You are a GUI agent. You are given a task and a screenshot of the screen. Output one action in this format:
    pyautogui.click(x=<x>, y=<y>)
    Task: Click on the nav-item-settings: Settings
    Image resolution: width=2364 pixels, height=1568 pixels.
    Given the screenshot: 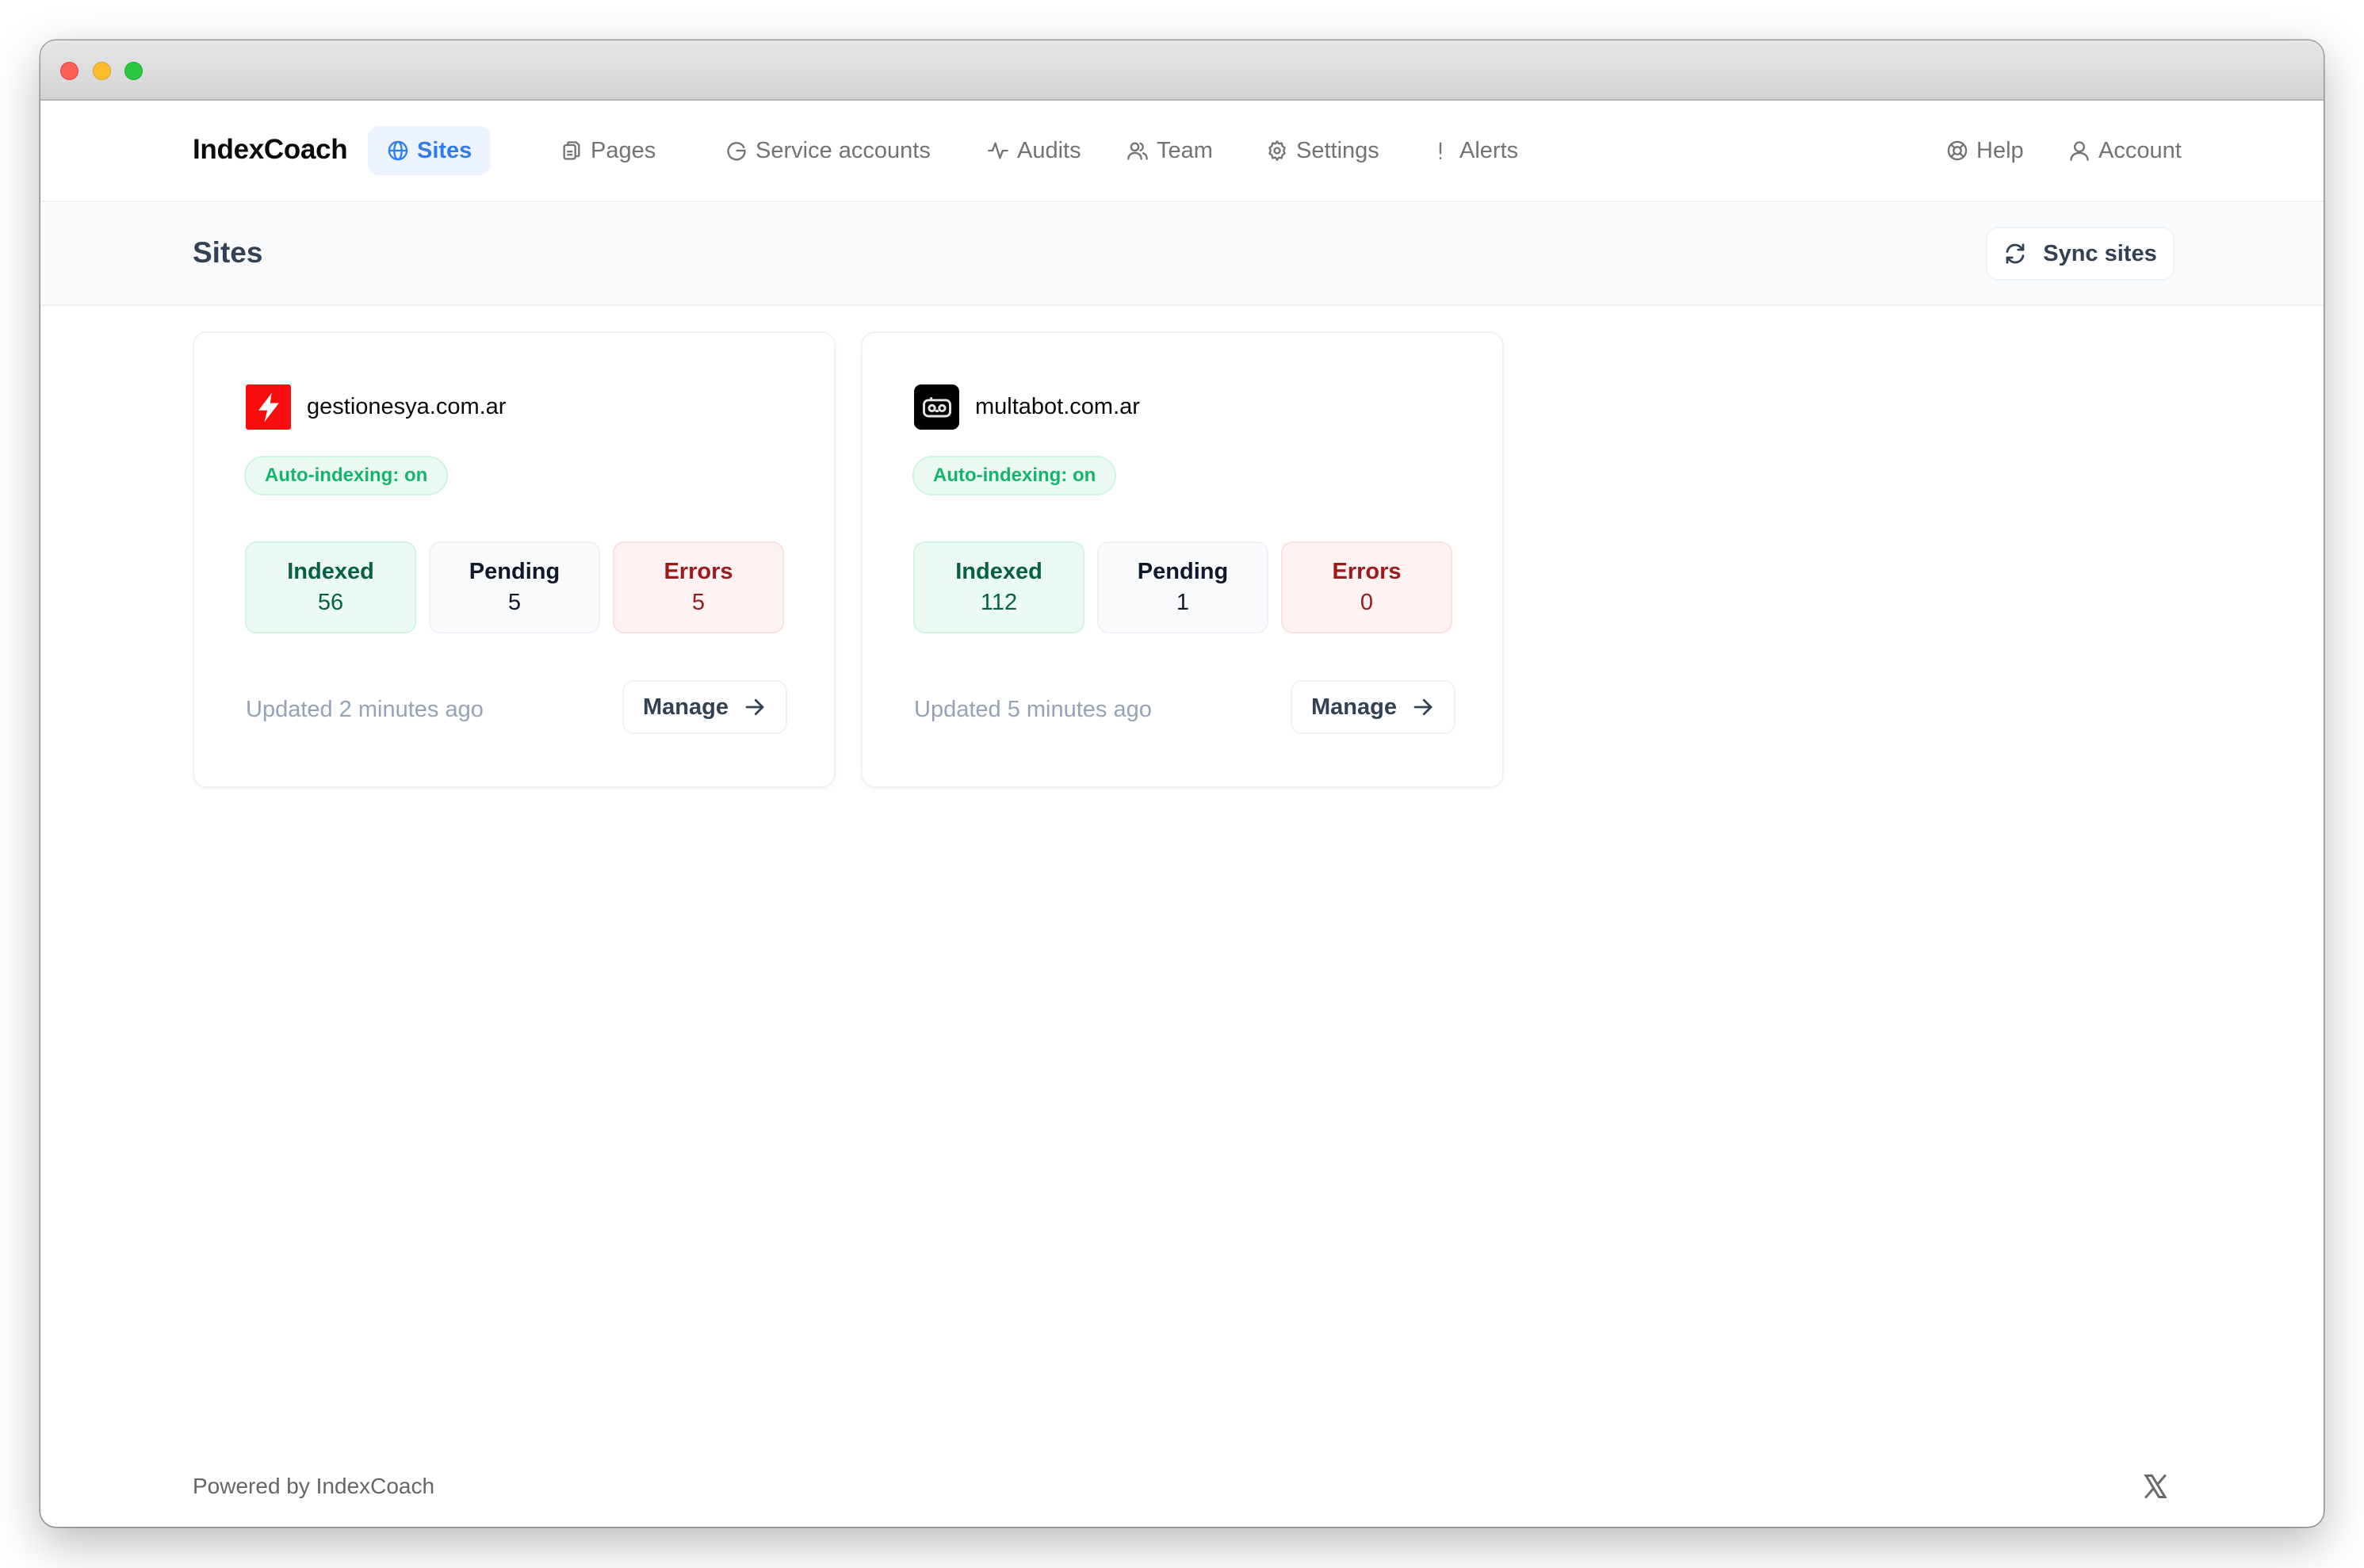 What is the action you would take?
    pyautogui.click(x=1322, y=150)
    